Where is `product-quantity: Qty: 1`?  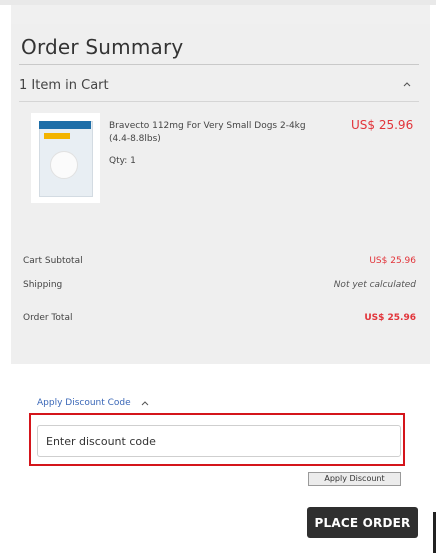 product-quantity: Qty: 1 is located at coordinates (122, 161).